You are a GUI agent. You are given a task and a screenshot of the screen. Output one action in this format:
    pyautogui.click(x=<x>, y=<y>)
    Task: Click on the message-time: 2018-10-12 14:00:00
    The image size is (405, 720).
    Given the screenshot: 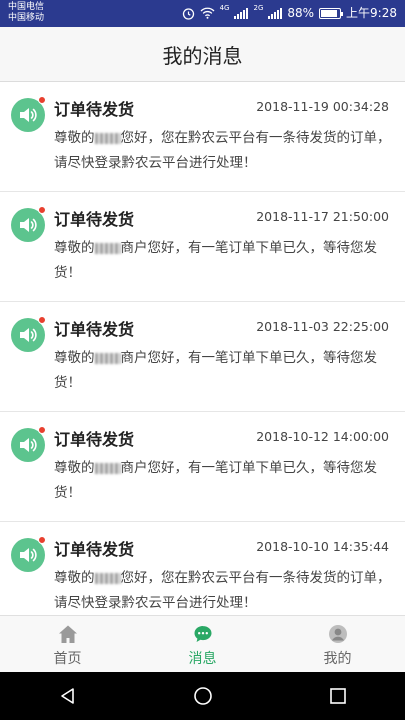 What is the action you would take?
    pyautogui.click(x=322, y=436)
    